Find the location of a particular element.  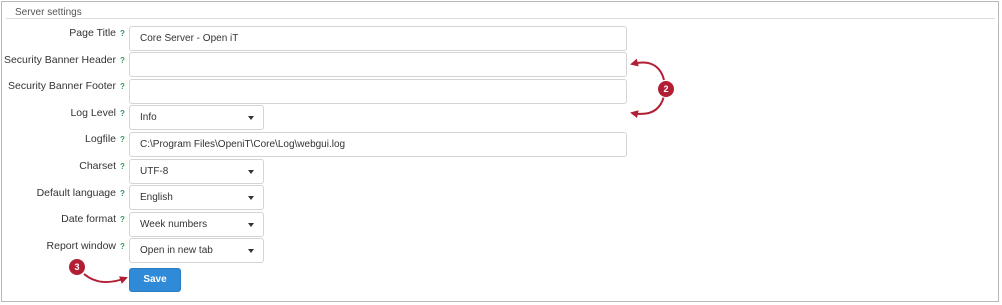

callout-badge-3: 3 is located at coordinates (77, 267).